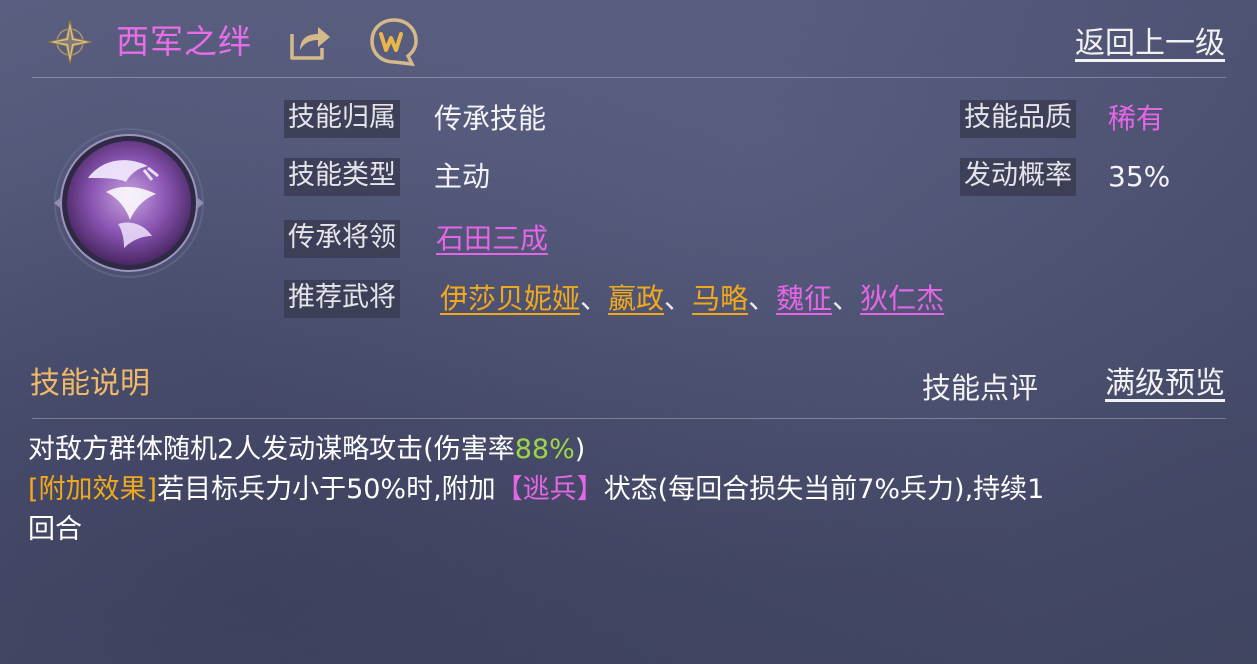 The width and height of the screenshot is (1257, 664). What do you see at coordinates (492, 239) in the screenshot?
I see `inherit-general-link: 石田三成` at bounding box center [492, 239].